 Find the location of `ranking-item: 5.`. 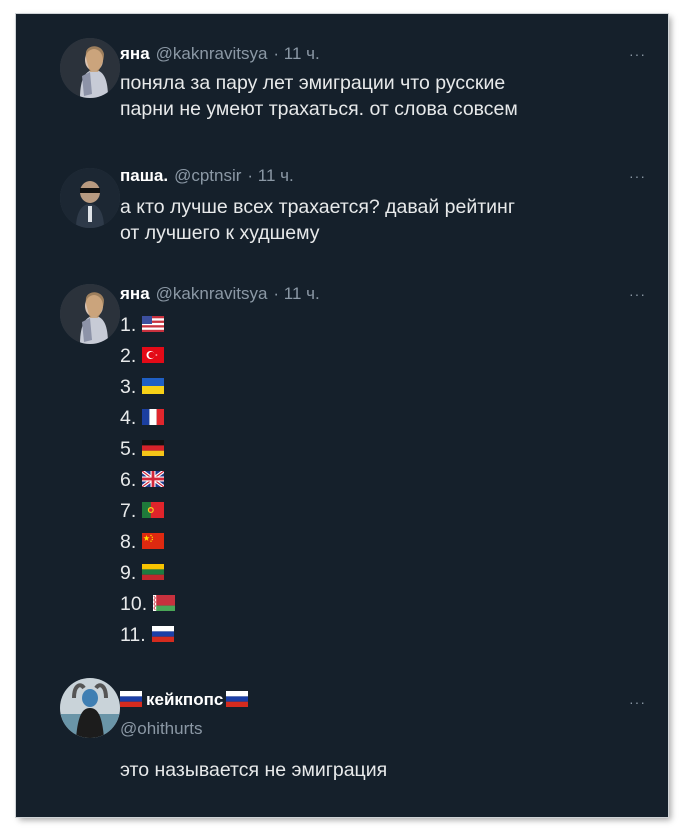

ranking-item: 5. is located at coordinates (142, 449).